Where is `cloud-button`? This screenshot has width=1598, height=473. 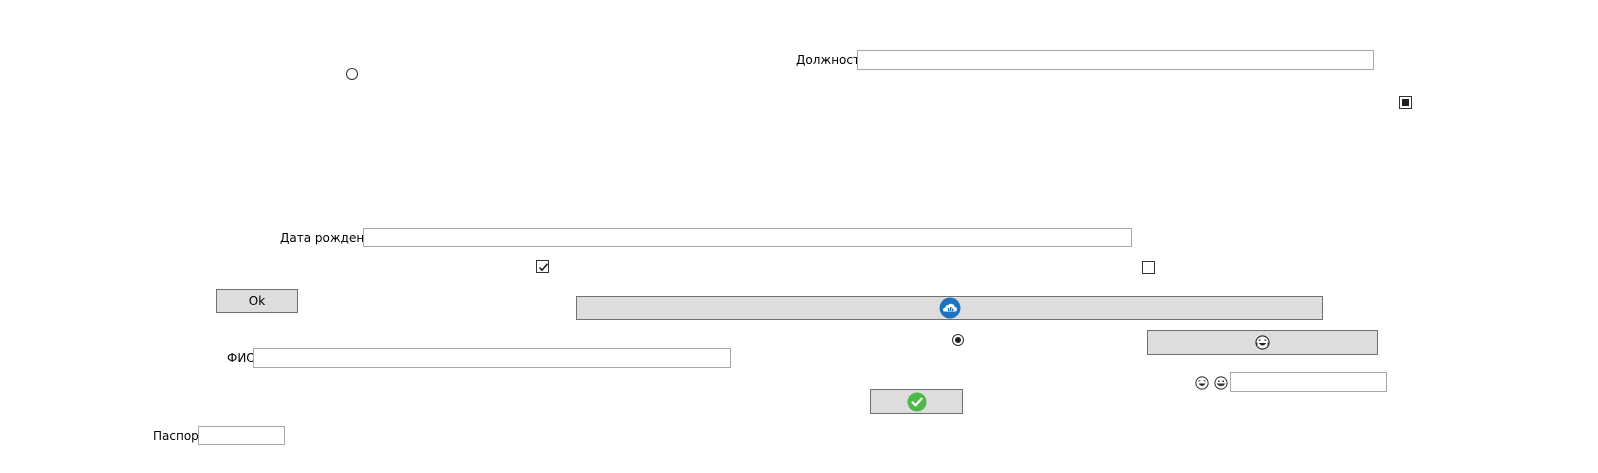
cloud-button is located at coordinates (949, 308).